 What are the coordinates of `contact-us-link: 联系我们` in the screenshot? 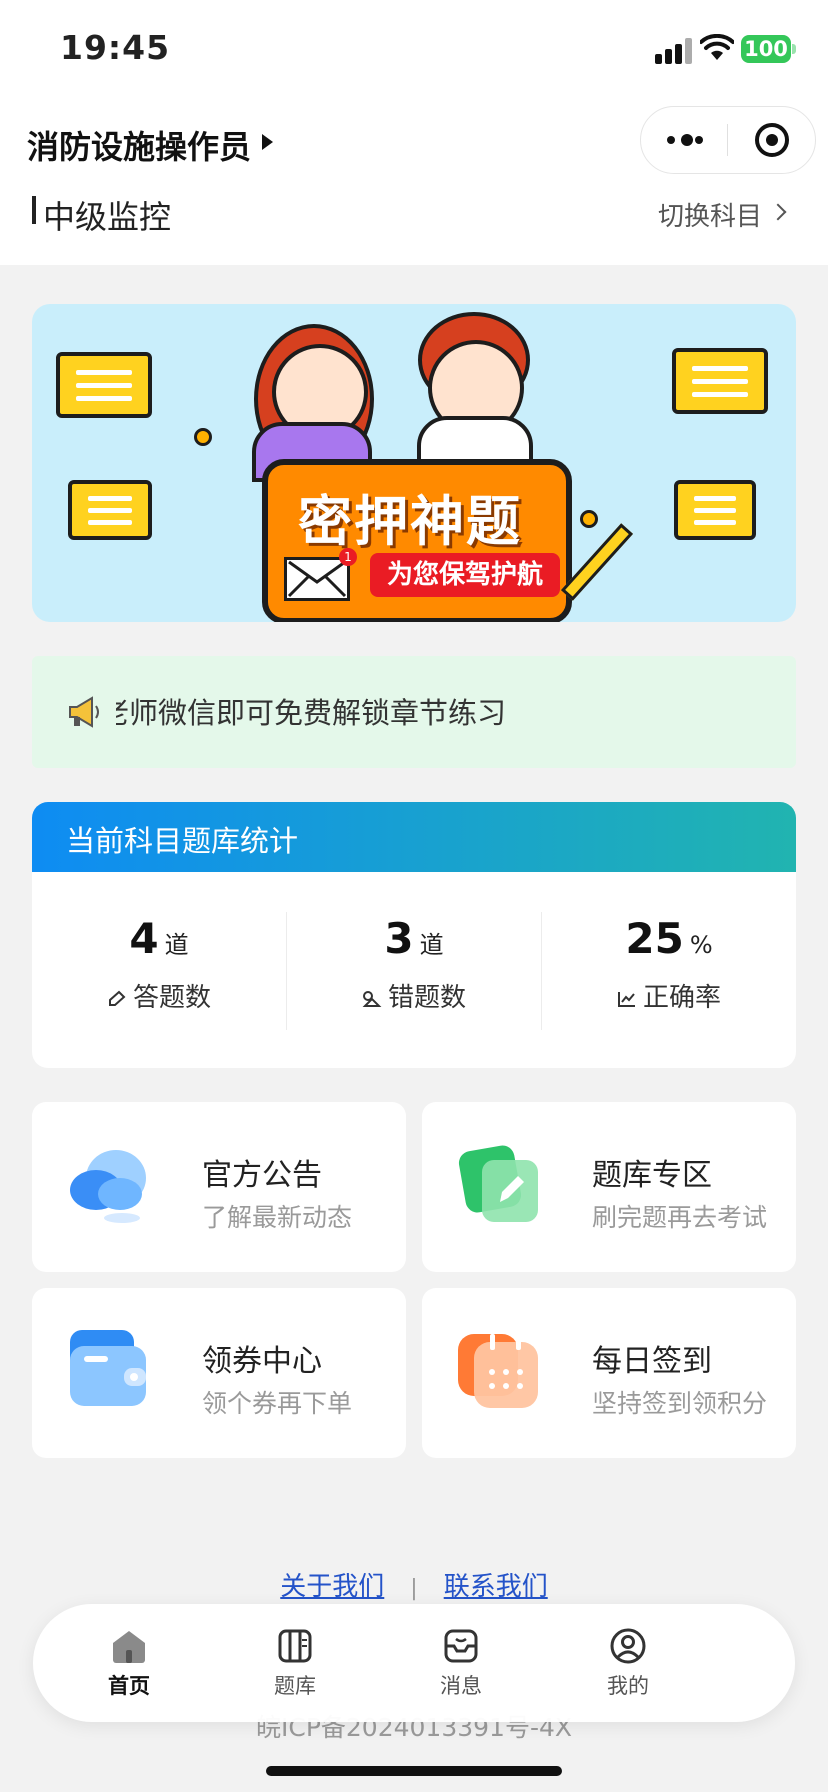 It's located at (496, 1587).